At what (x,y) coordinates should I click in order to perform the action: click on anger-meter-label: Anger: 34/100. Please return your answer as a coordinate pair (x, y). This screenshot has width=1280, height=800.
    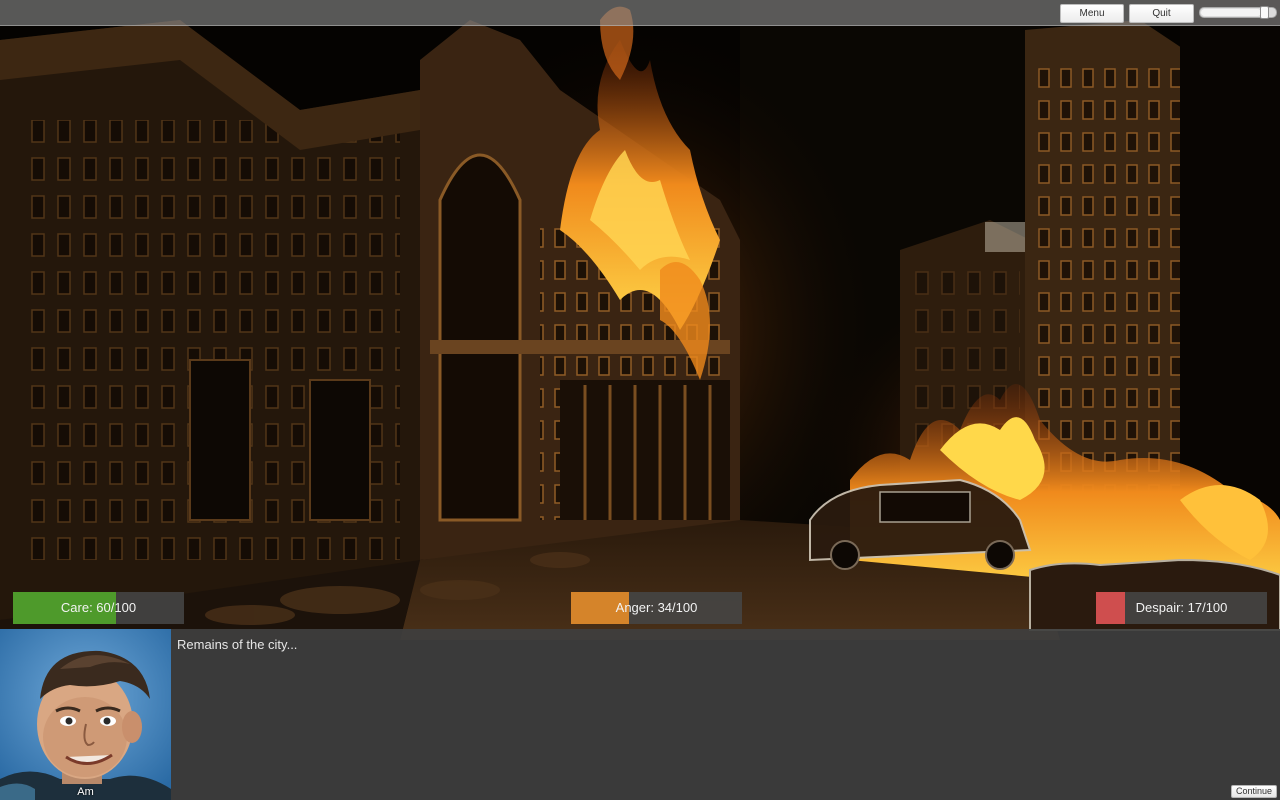
    Looking at the image, I should click on (656, 607).